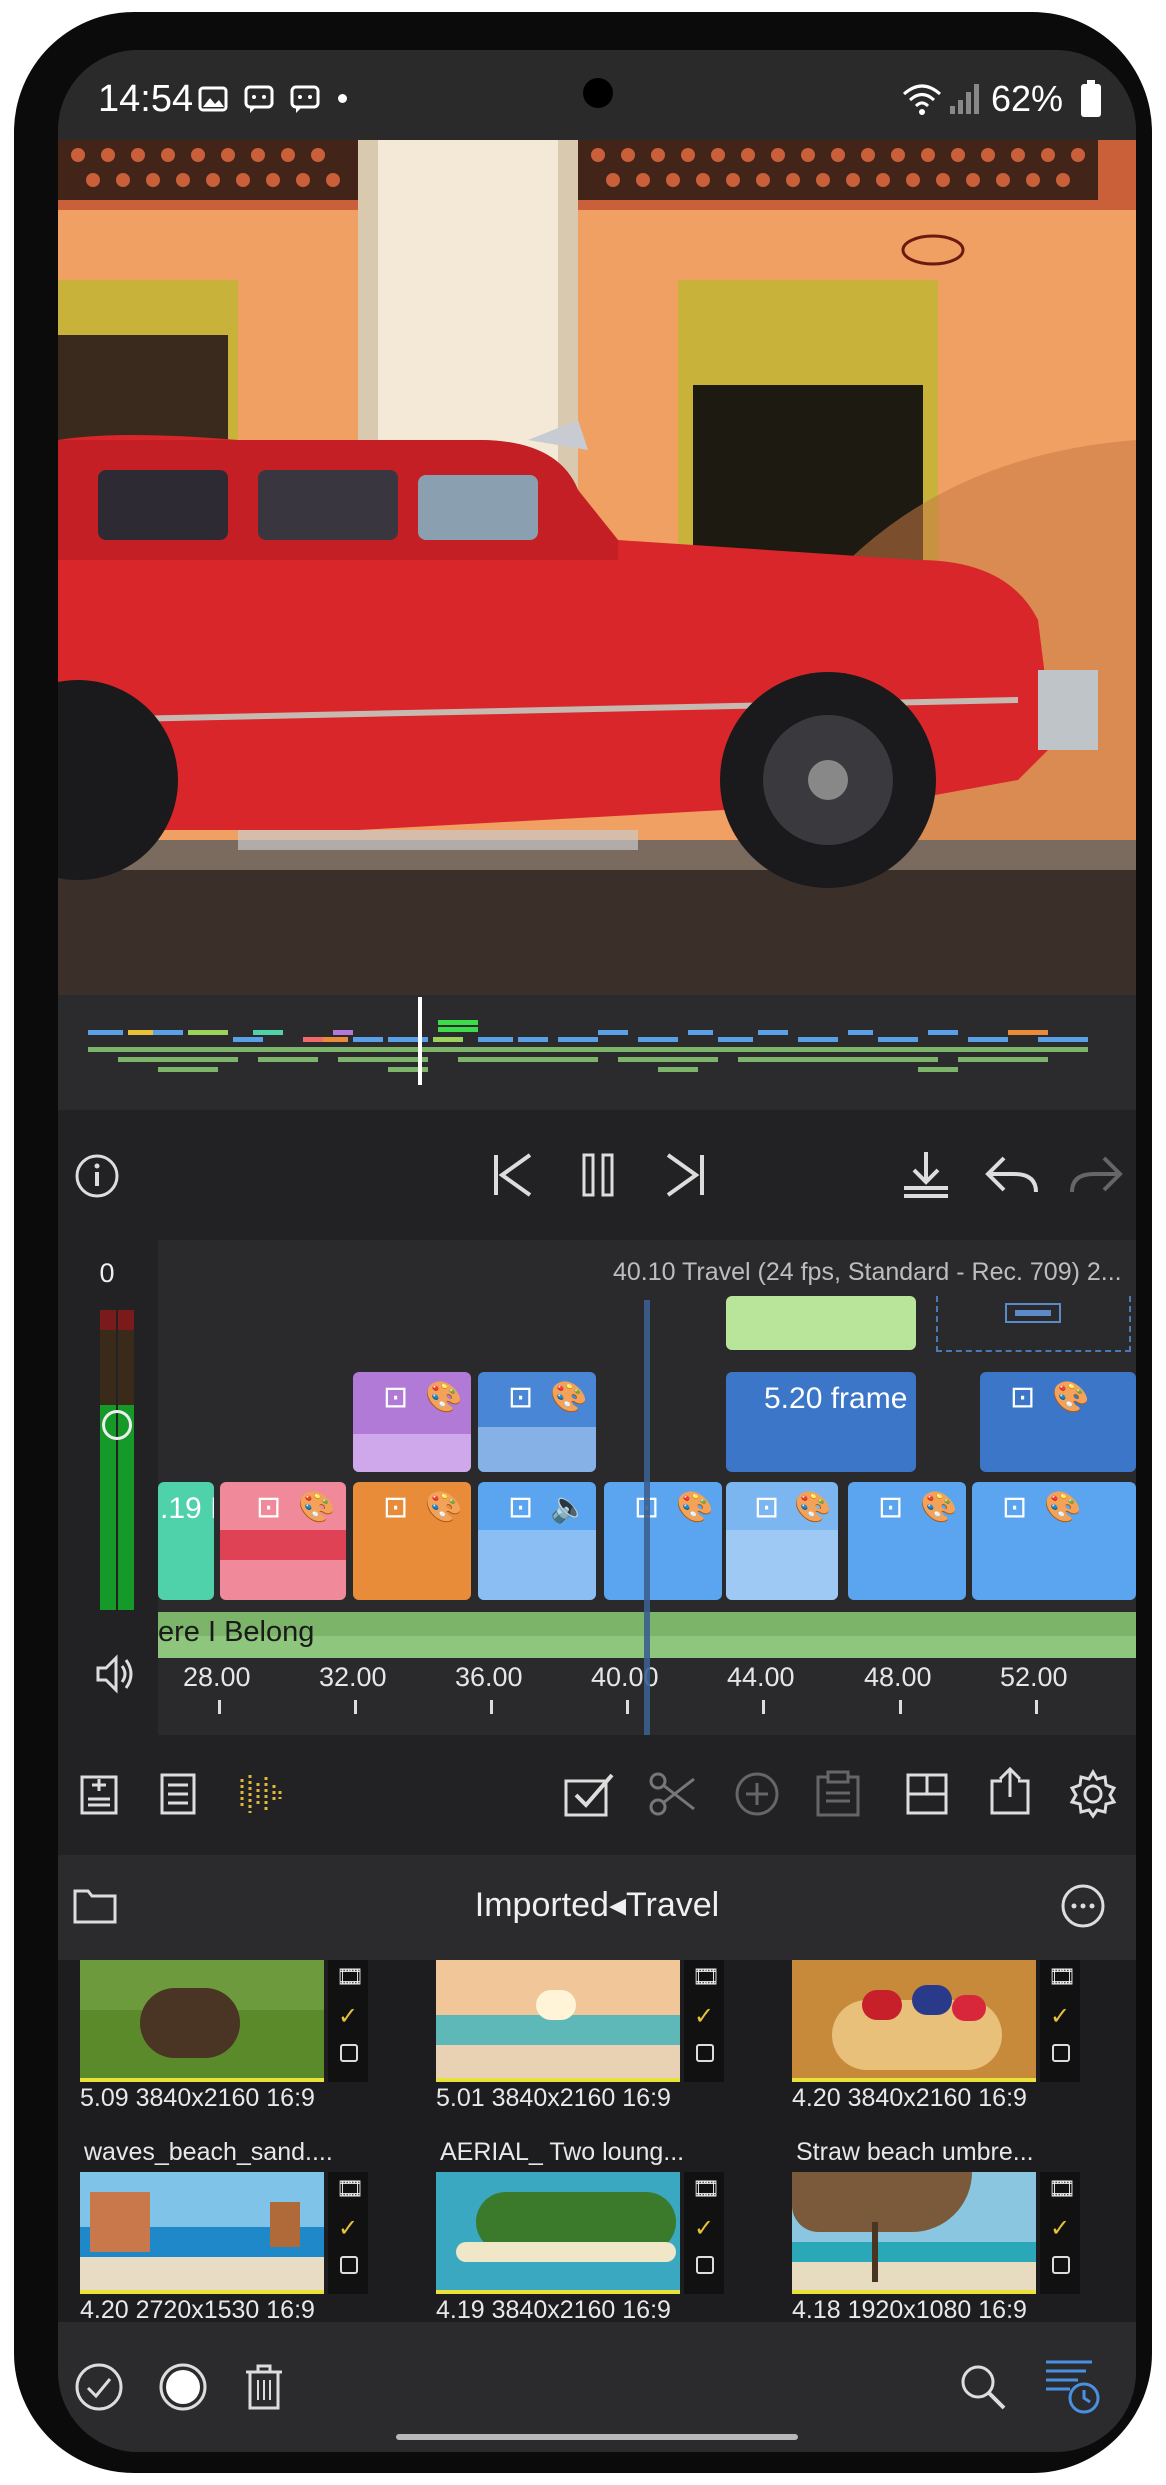 This screenshot has height=2485, width=1166. What do you see at coordinates (1091, 98) in the screenshot?
I see `battery-icon` at bounding box center [1091, 98].